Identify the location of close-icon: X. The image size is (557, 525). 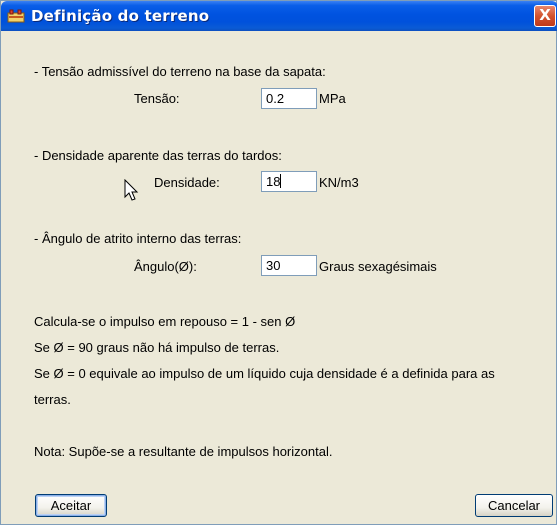
(545, 15).